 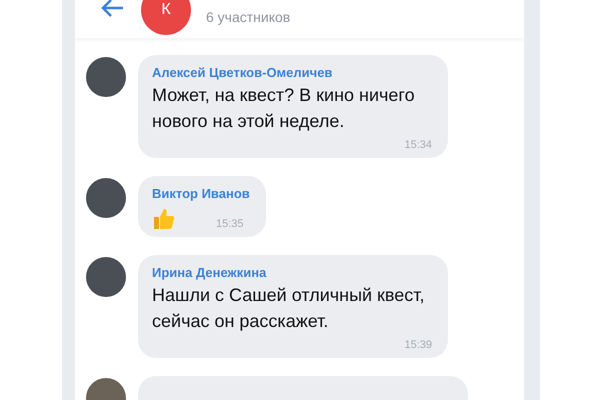 I want to click on message-time: 15:34, so click(x=417, y=145).